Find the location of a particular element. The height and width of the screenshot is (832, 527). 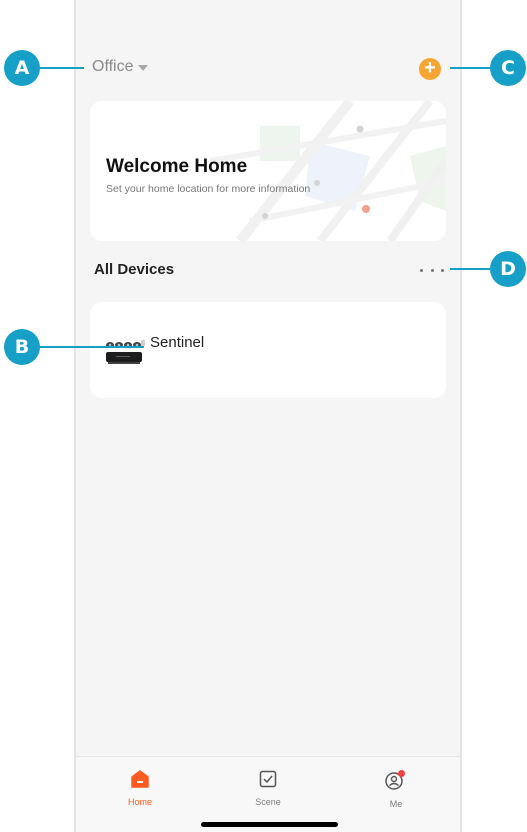

tab-home: Home is located at coordinates (140, 788).